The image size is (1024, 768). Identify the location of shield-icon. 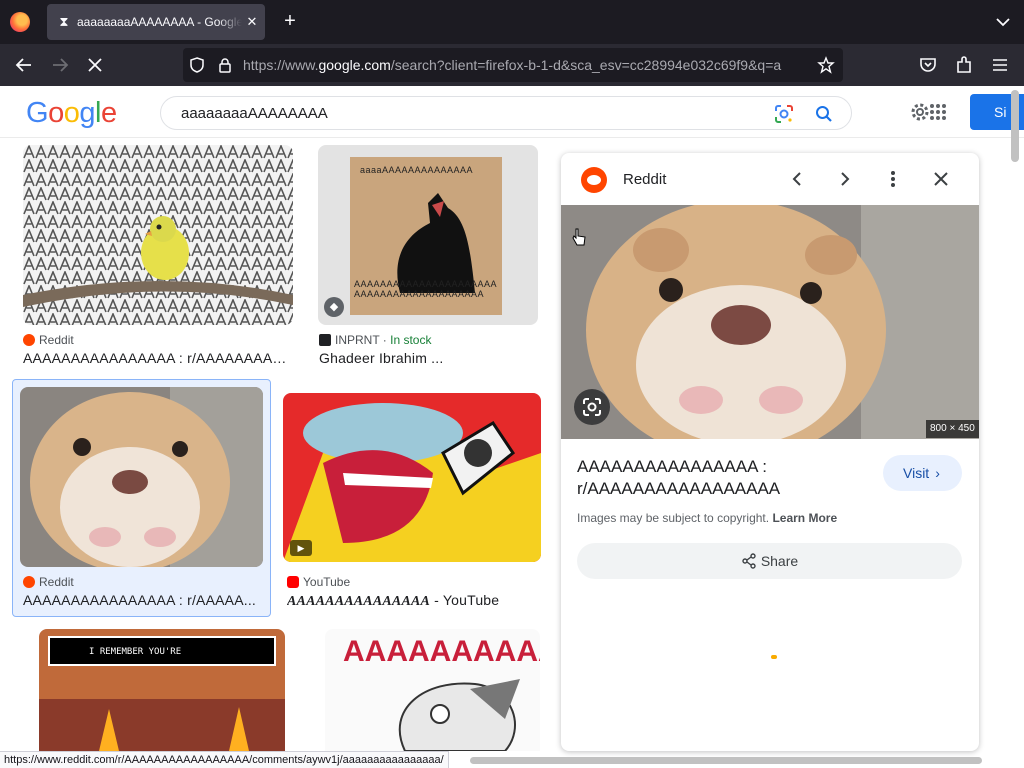
(197, 65).